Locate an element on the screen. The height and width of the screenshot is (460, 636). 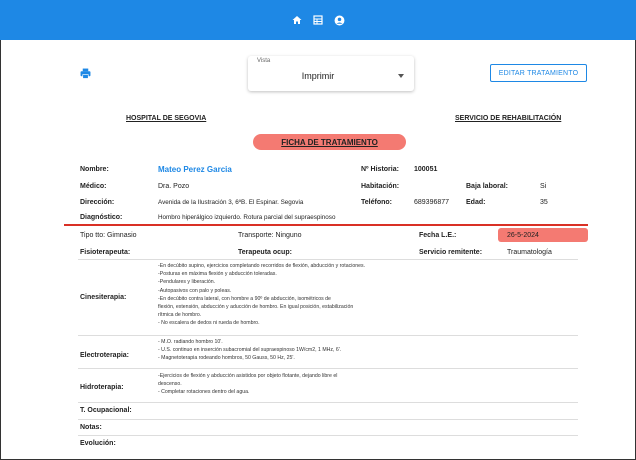
terapeuta-label: Terapeuta ocup: is located at coordinates (265, 252).